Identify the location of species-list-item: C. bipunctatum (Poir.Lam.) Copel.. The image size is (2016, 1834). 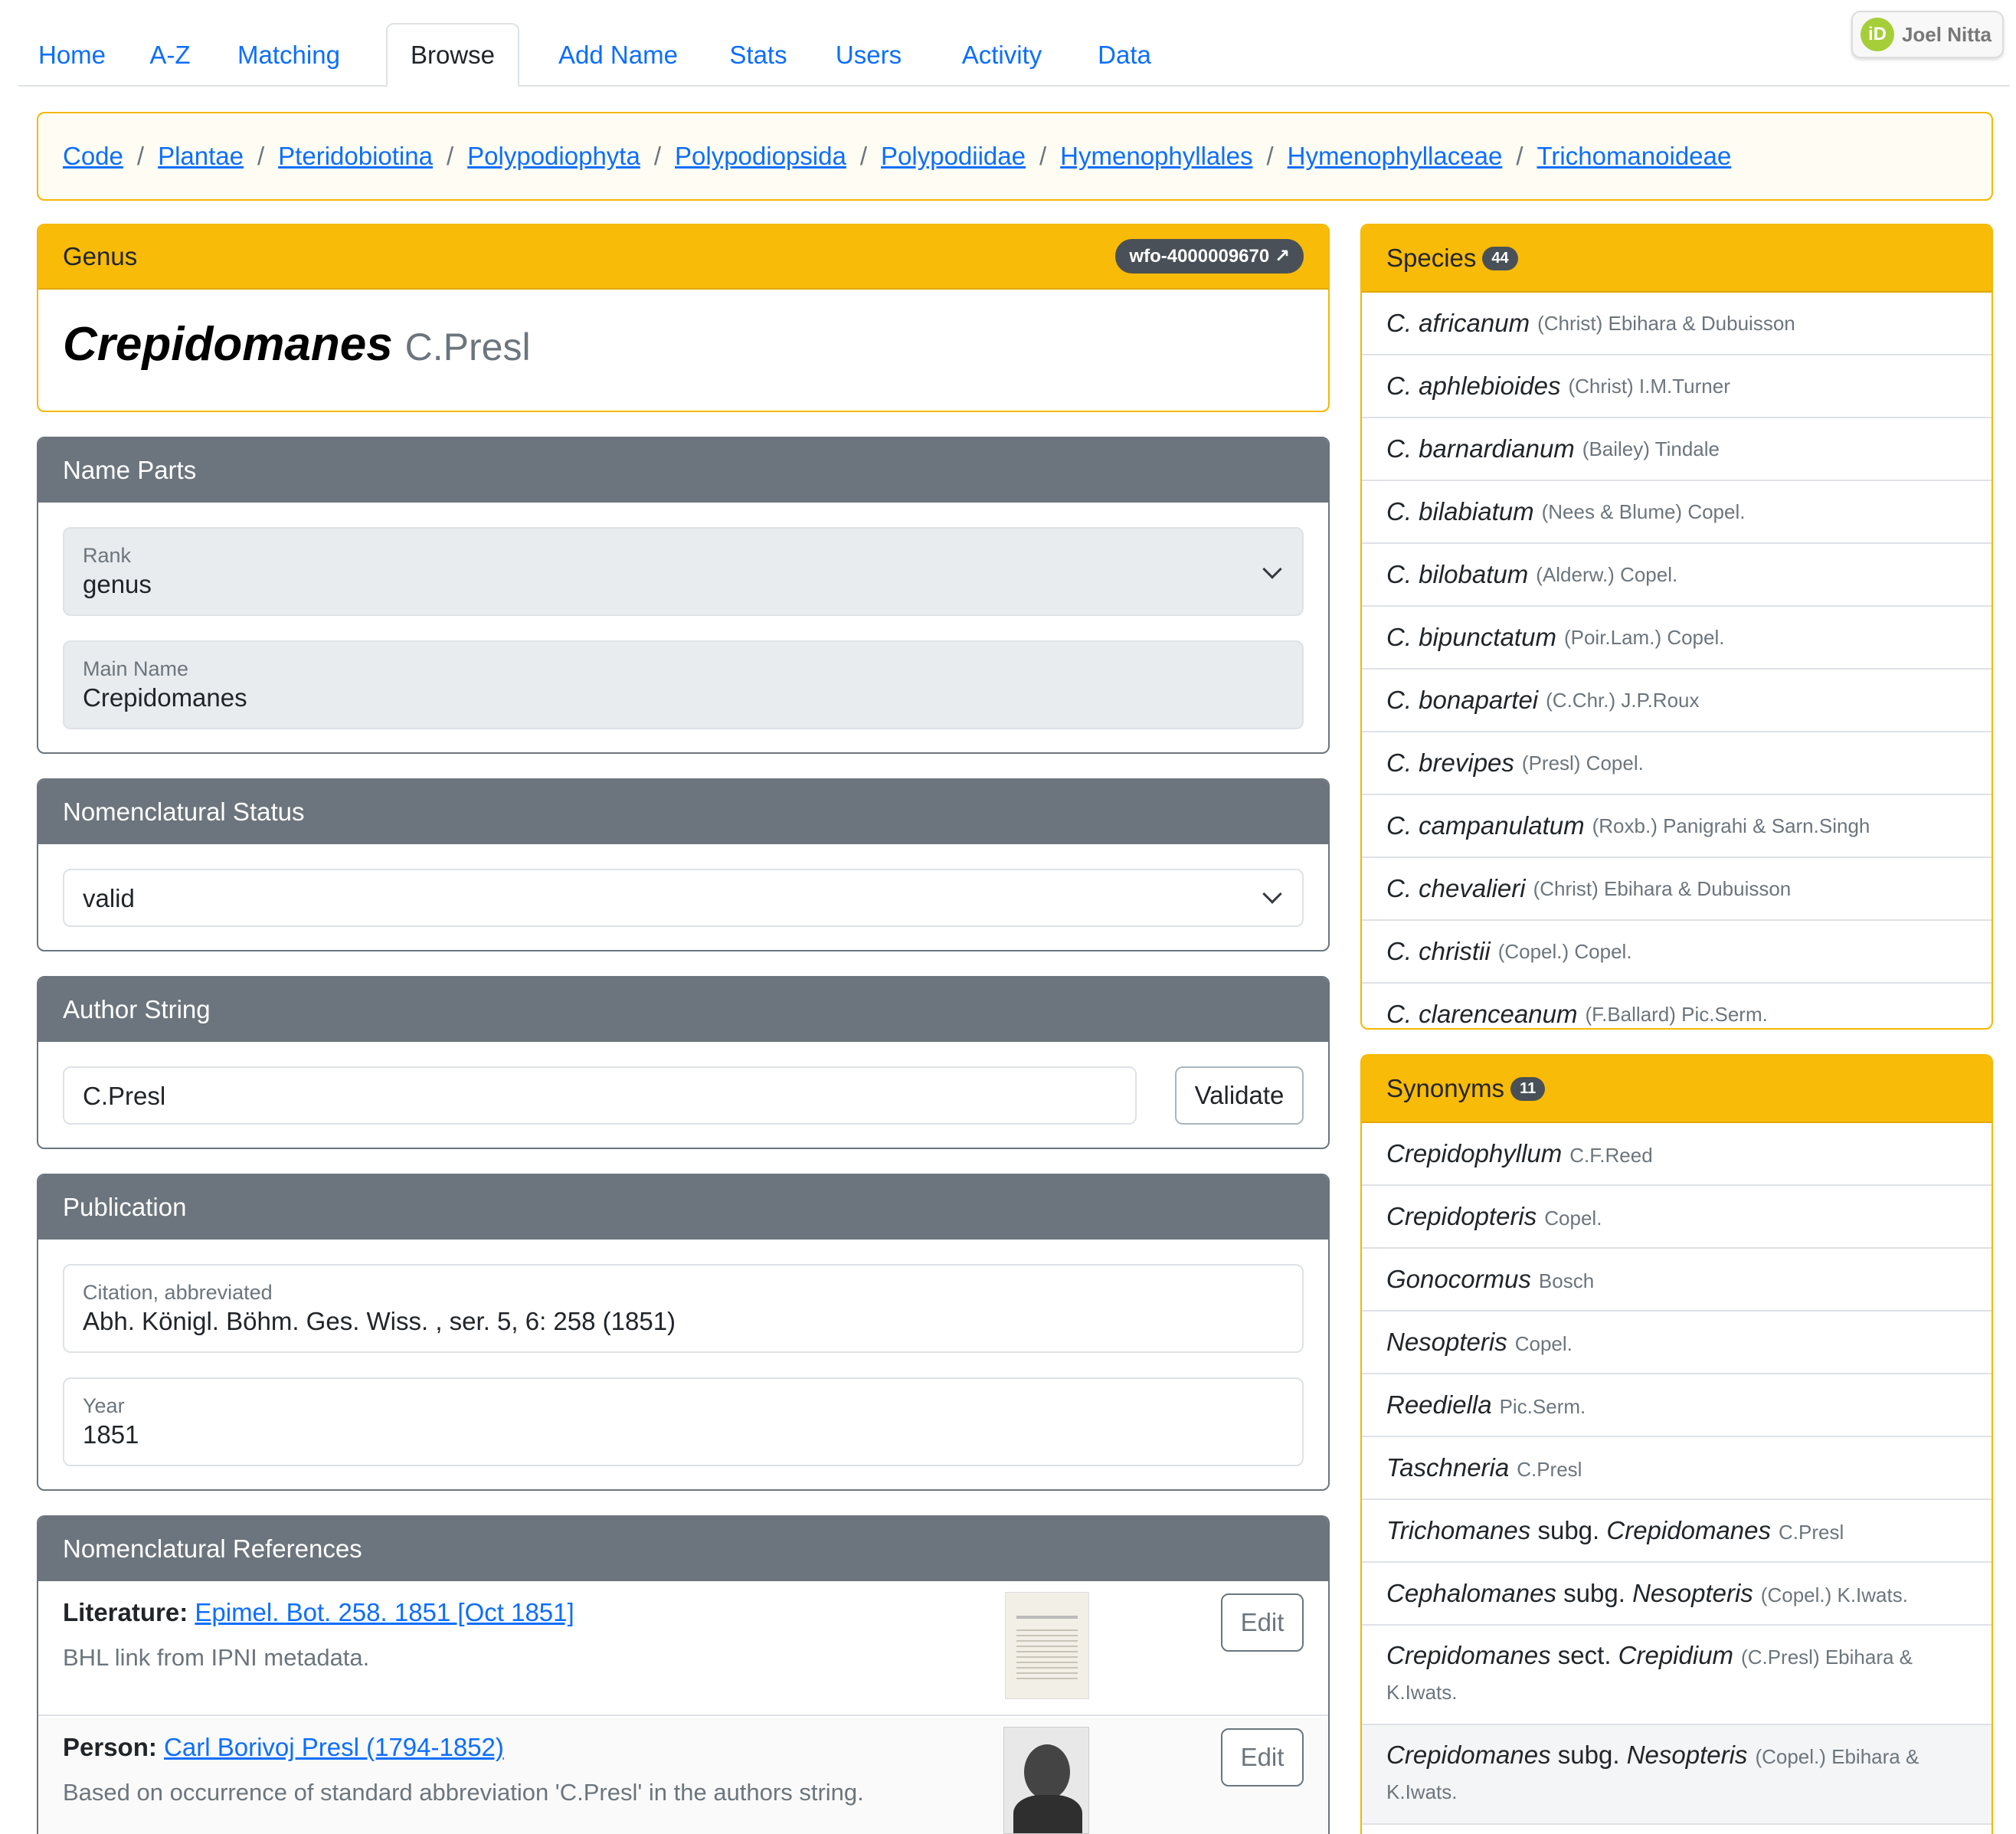
(1677, 639).